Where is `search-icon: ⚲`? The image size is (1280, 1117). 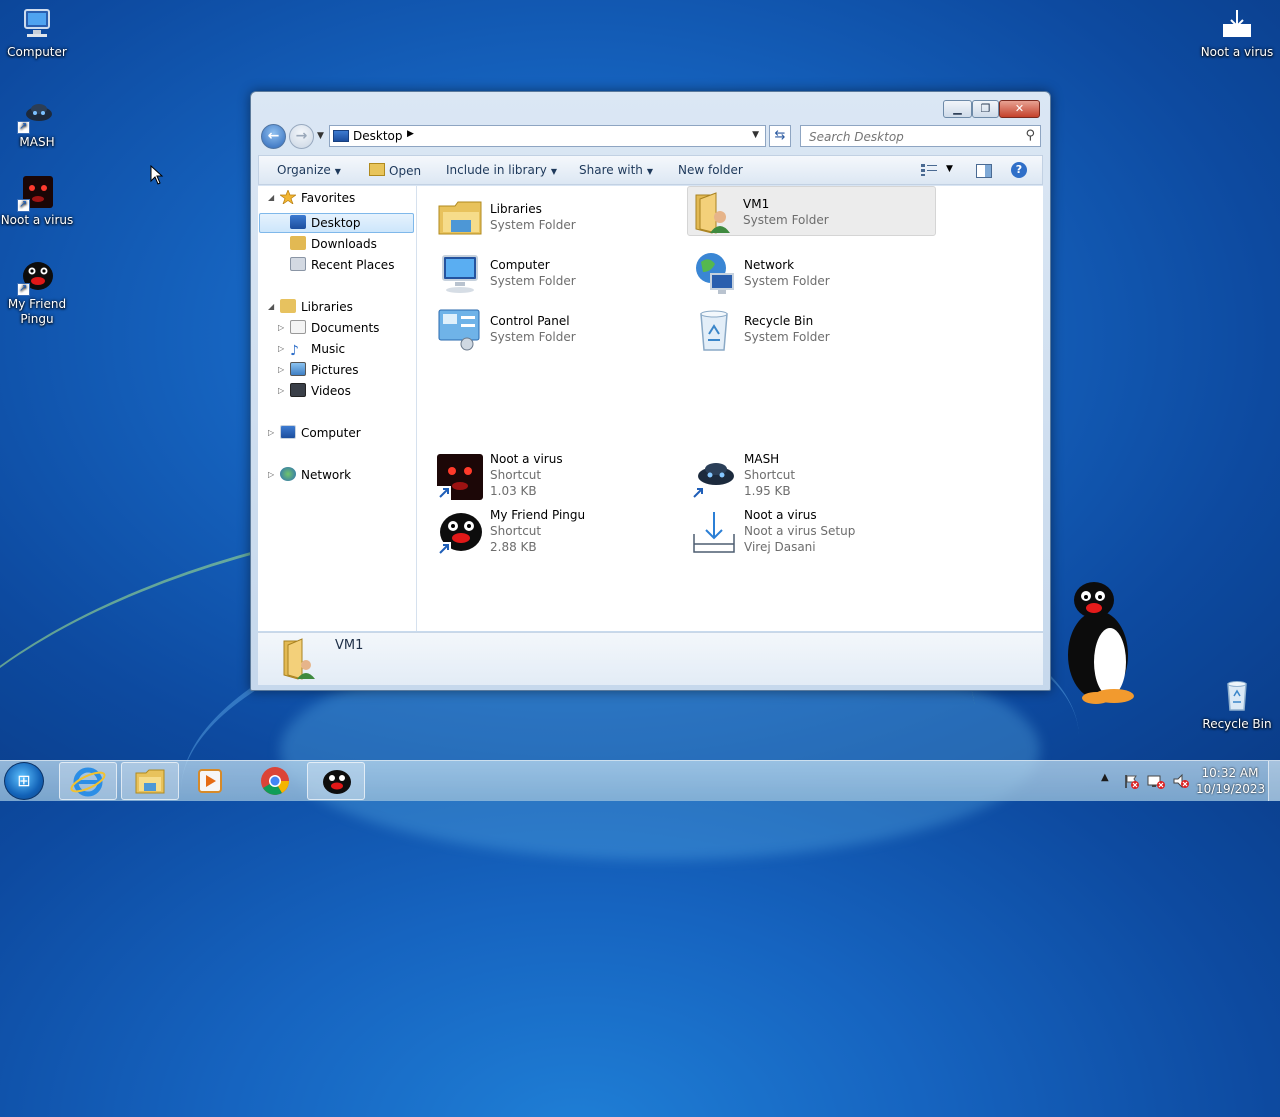
search-icon: ⚲ is located at coordinates (1030, 135).